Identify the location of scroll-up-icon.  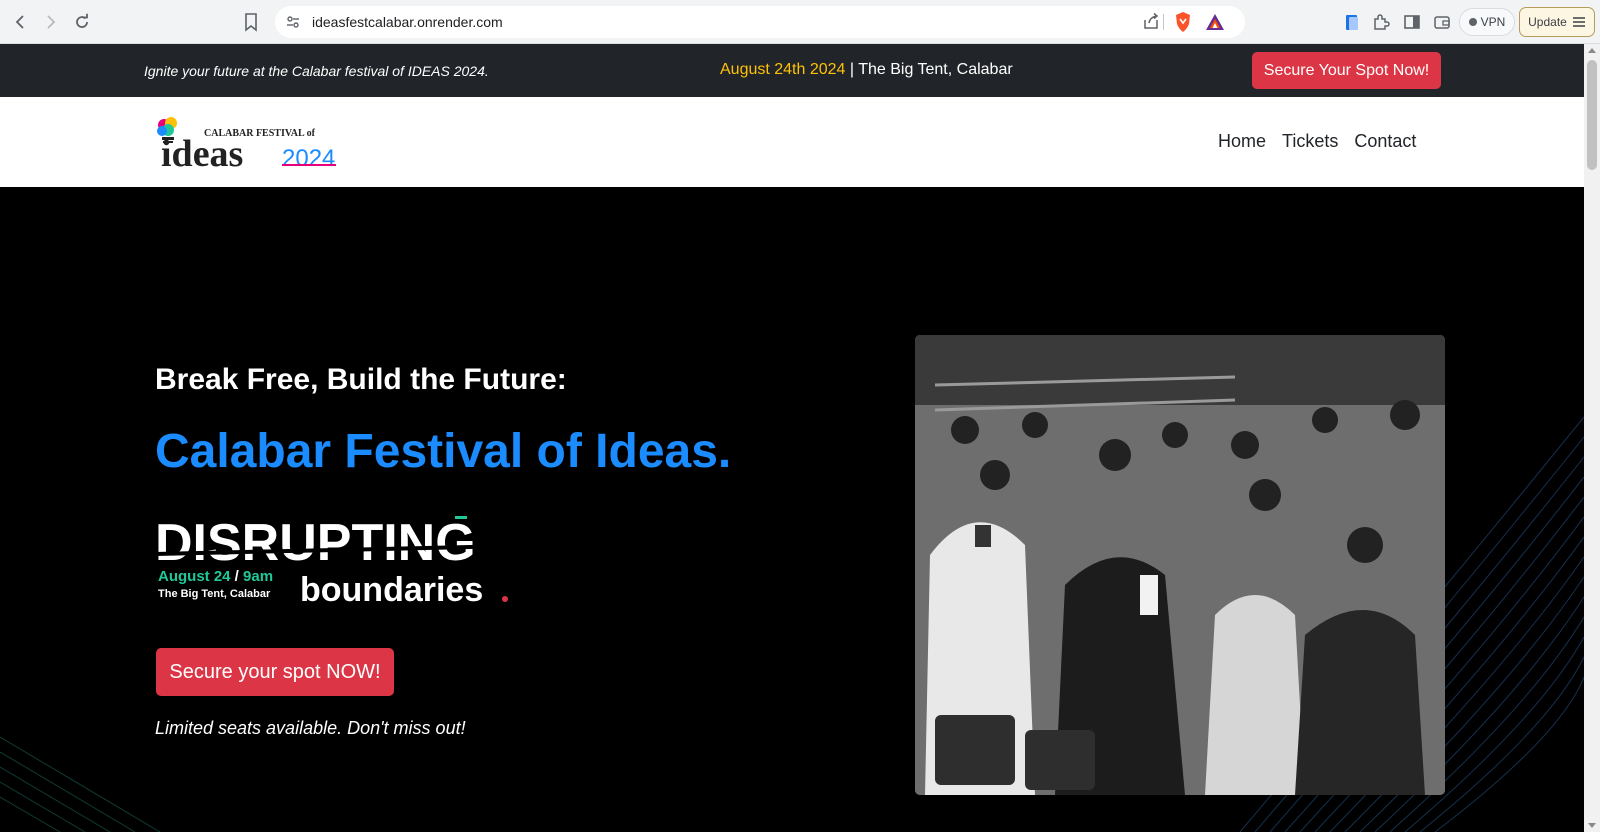
(1592, 50).